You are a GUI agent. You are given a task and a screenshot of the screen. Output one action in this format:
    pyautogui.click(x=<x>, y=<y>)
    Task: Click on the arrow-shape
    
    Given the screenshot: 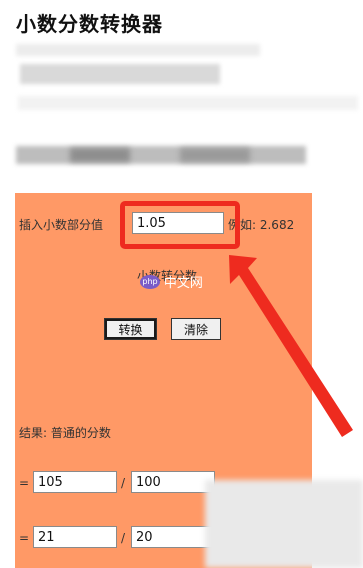 What is the action you would take?
    pyautogui.click(x=291, y=346)
    